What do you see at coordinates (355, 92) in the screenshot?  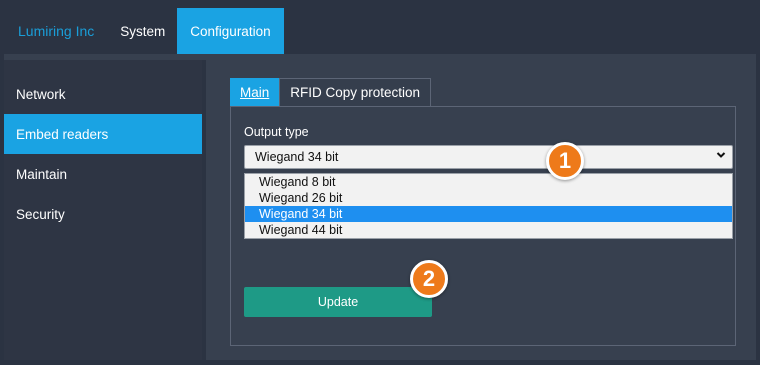 I see `tab-rfid-copy-protection: RFID Copy protection` at bounding box center [355, 92].